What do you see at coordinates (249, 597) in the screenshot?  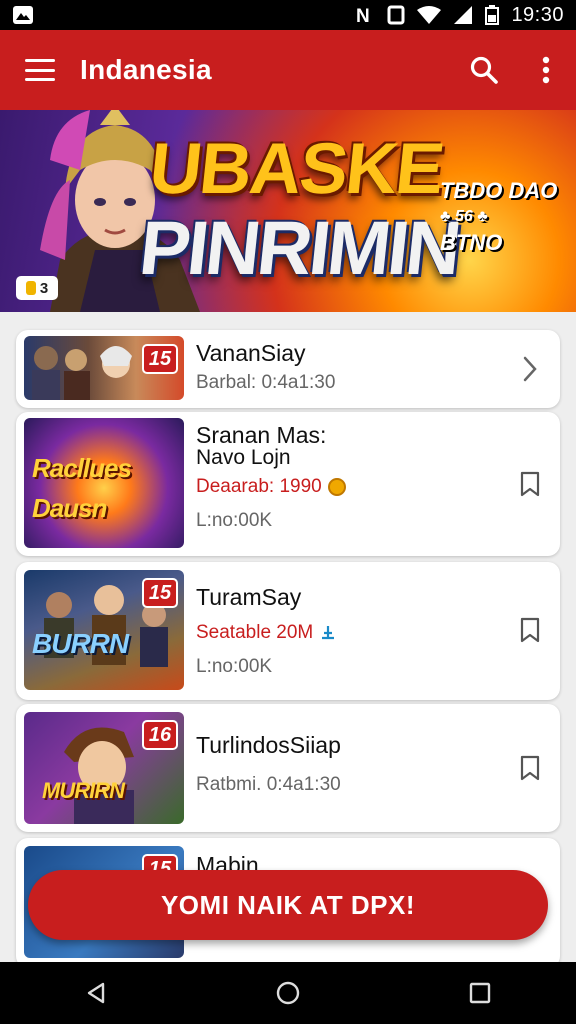 I see `card-title: TuramSay` at bounding box center [249, 597].